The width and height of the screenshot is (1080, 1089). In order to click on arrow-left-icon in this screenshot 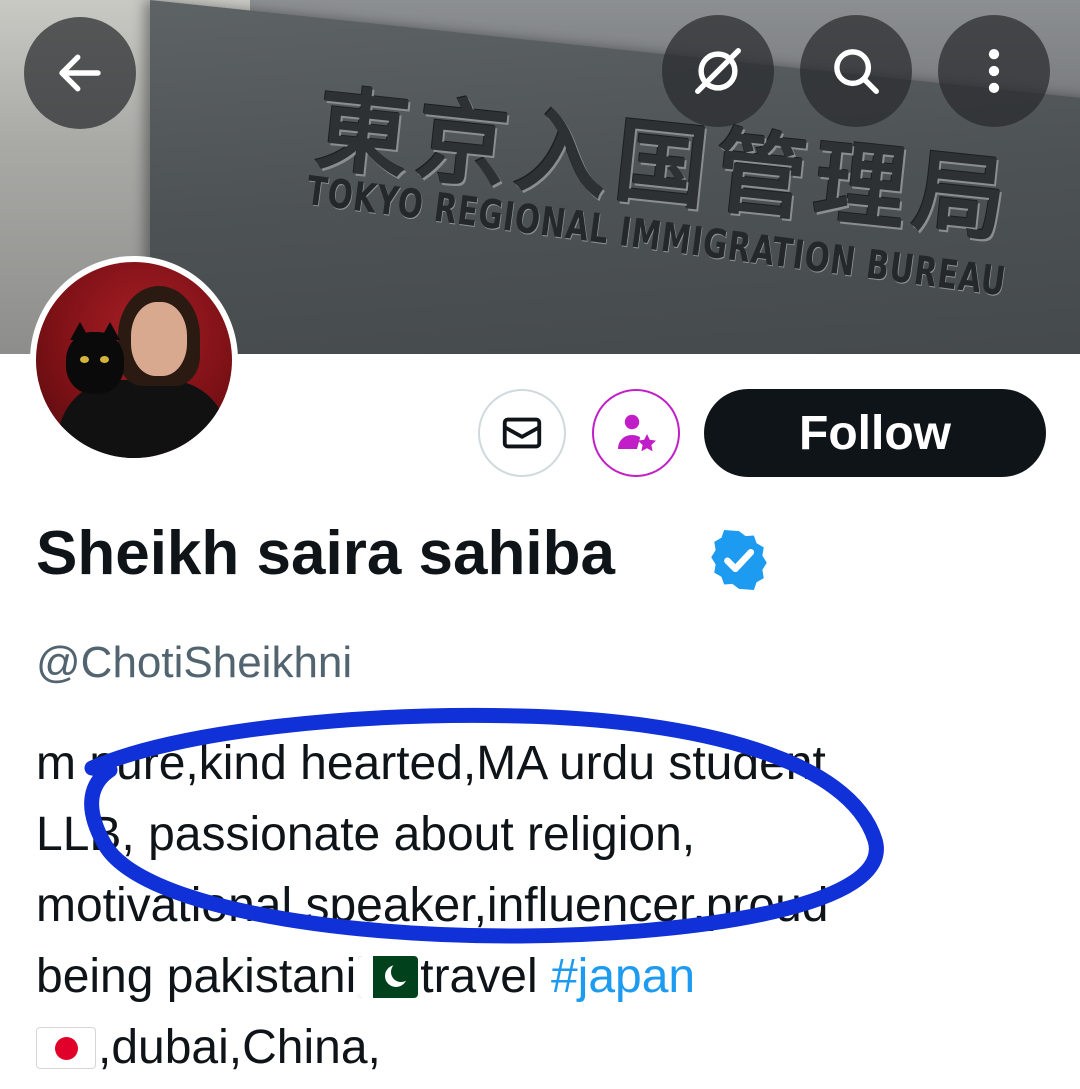, I will do `click(80, 73)`.